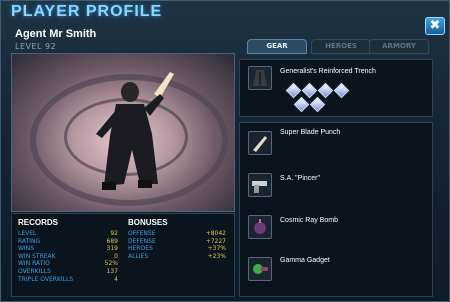 The image size is (450, 302). I want to click on bonuses-heading: BONUSES, so click(148, 222).